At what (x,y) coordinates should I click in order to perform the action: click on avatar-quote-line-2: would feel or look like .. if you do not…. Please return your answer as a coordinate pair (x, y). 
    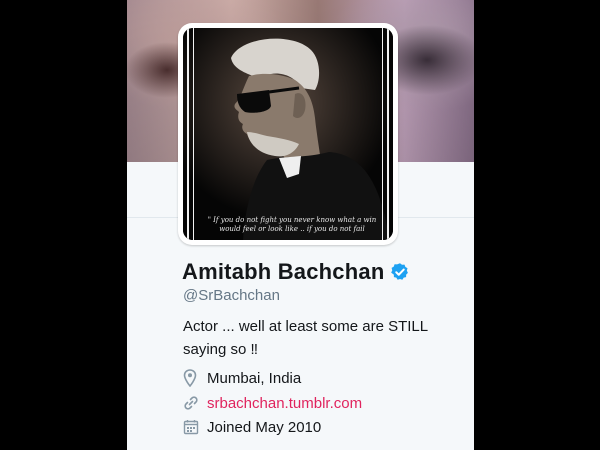
    Looking at the image, I should click on (292, 229).